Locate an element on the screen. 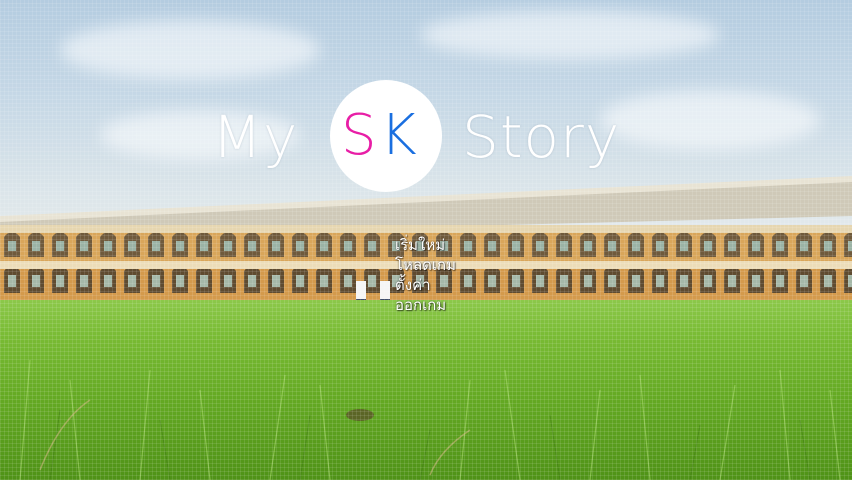 The image size is (852, 480). title-word-my: My is located at coordinates (255, 137).